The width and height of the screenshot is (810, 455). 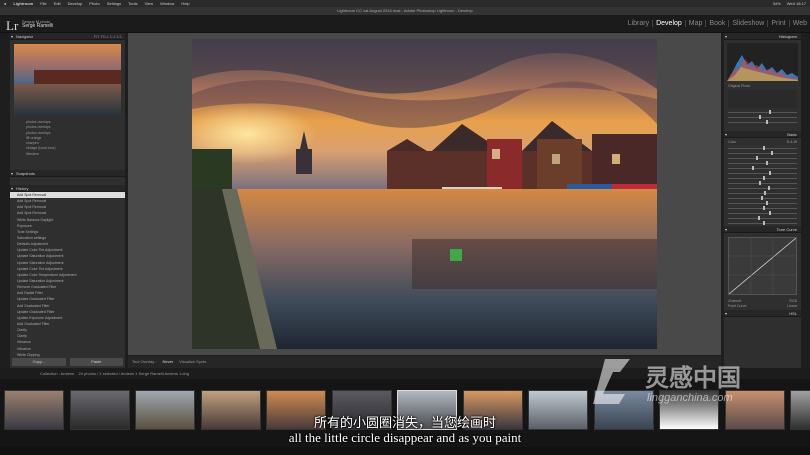 I want to click on menu-develop: Develop, so click(x=75, y=3).